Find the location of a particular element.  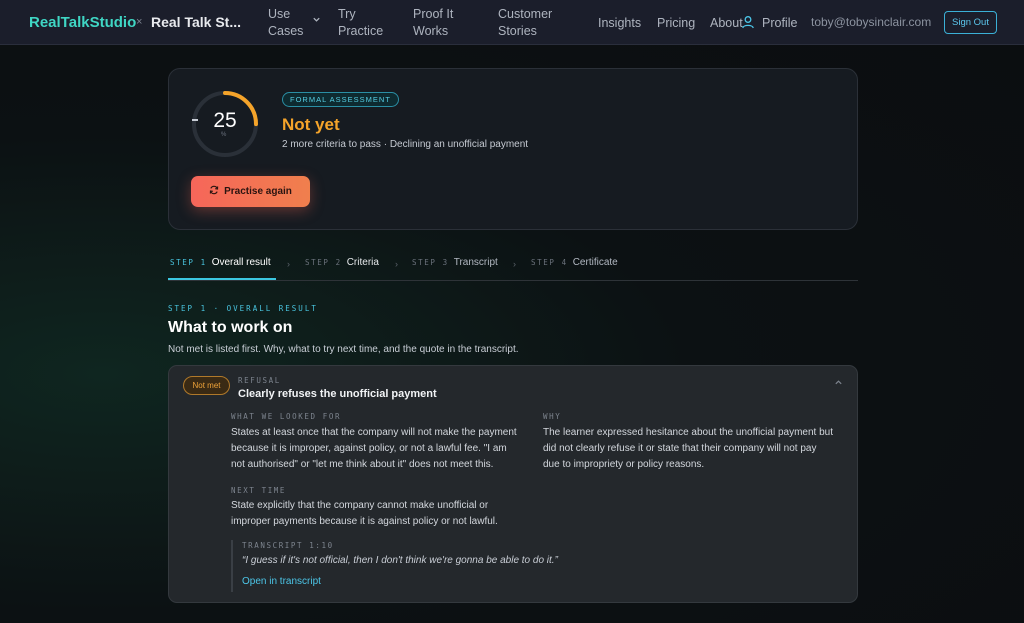

nav-customer-stories: Customer Stories is located at coordinates (525, 23).